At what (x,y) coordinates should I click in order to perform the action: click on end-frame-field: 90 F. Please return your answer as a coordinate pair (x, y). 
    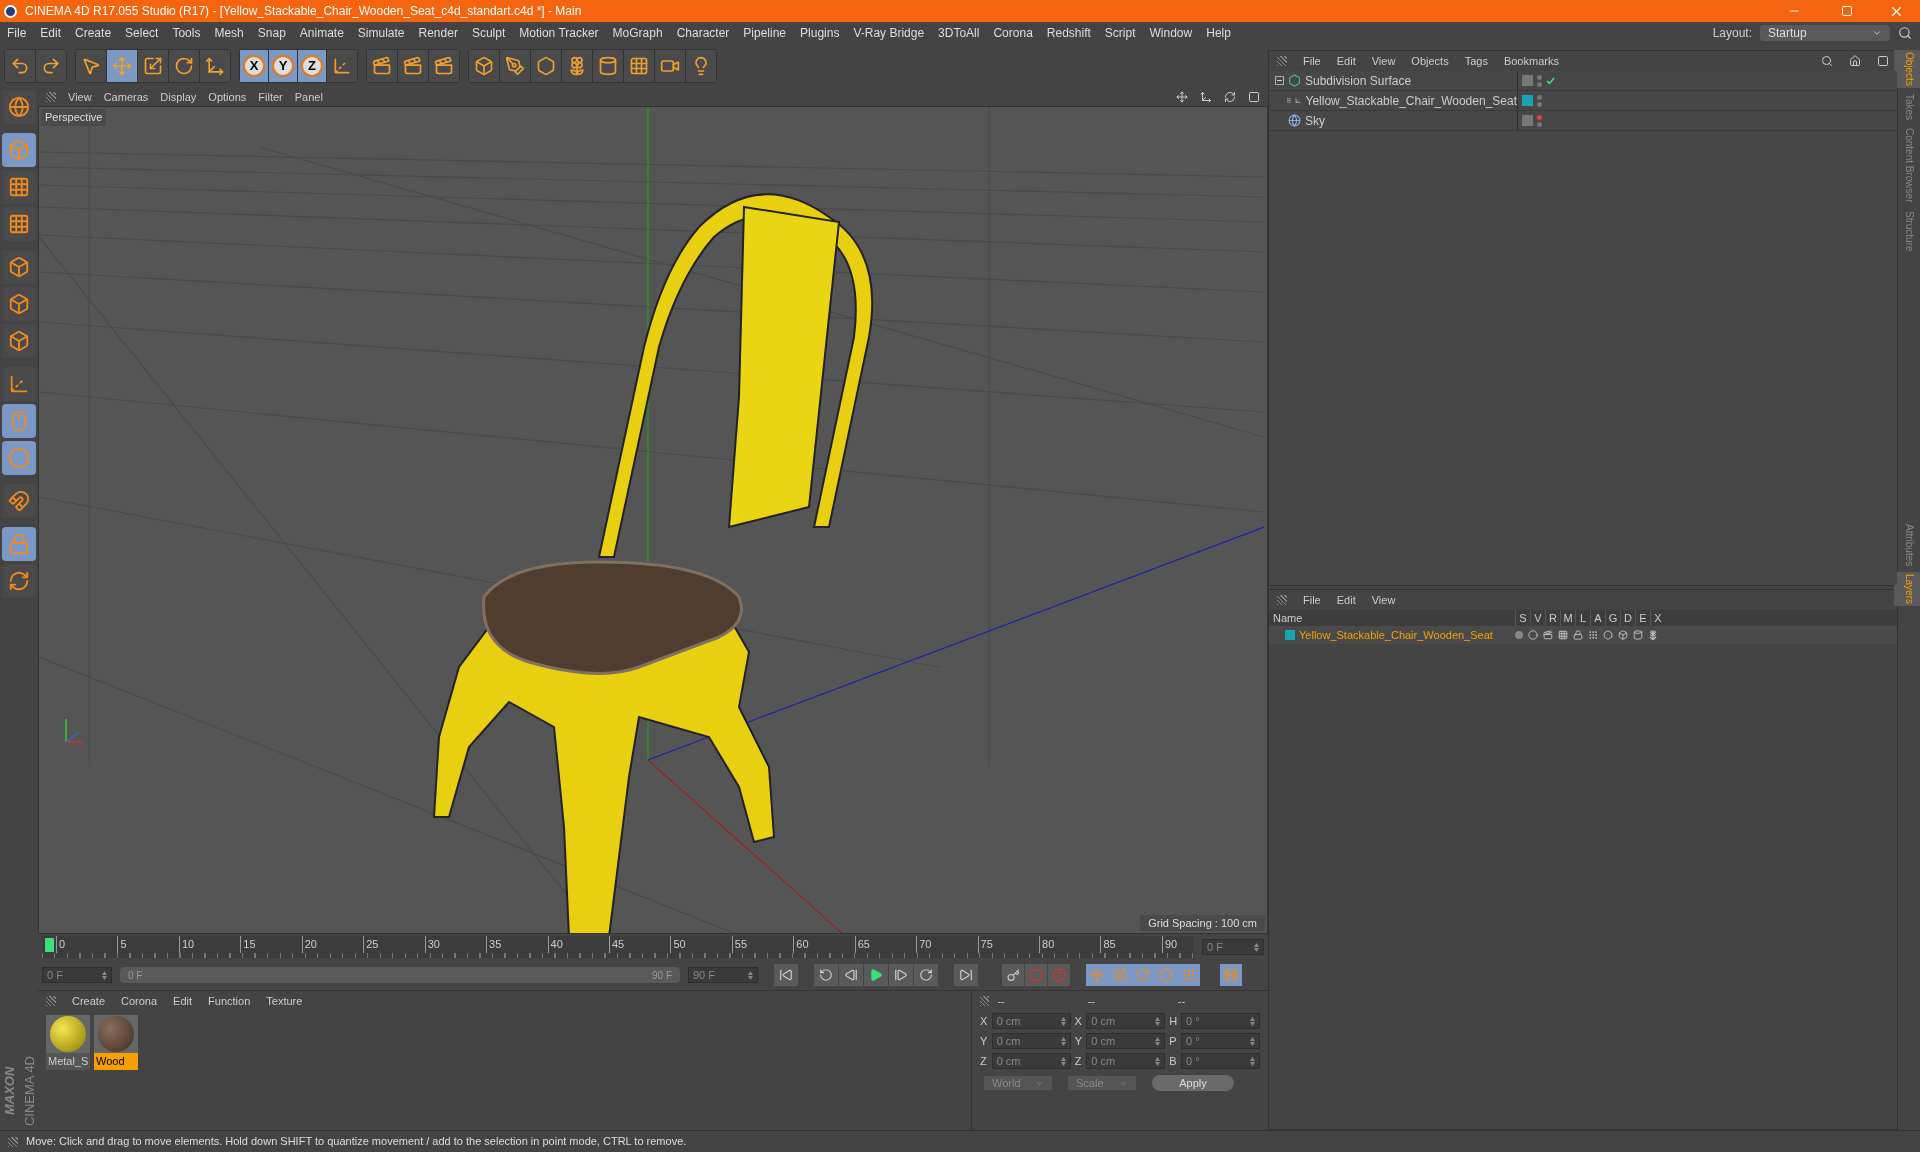
    Looking at the image, I should click on (723, 975).